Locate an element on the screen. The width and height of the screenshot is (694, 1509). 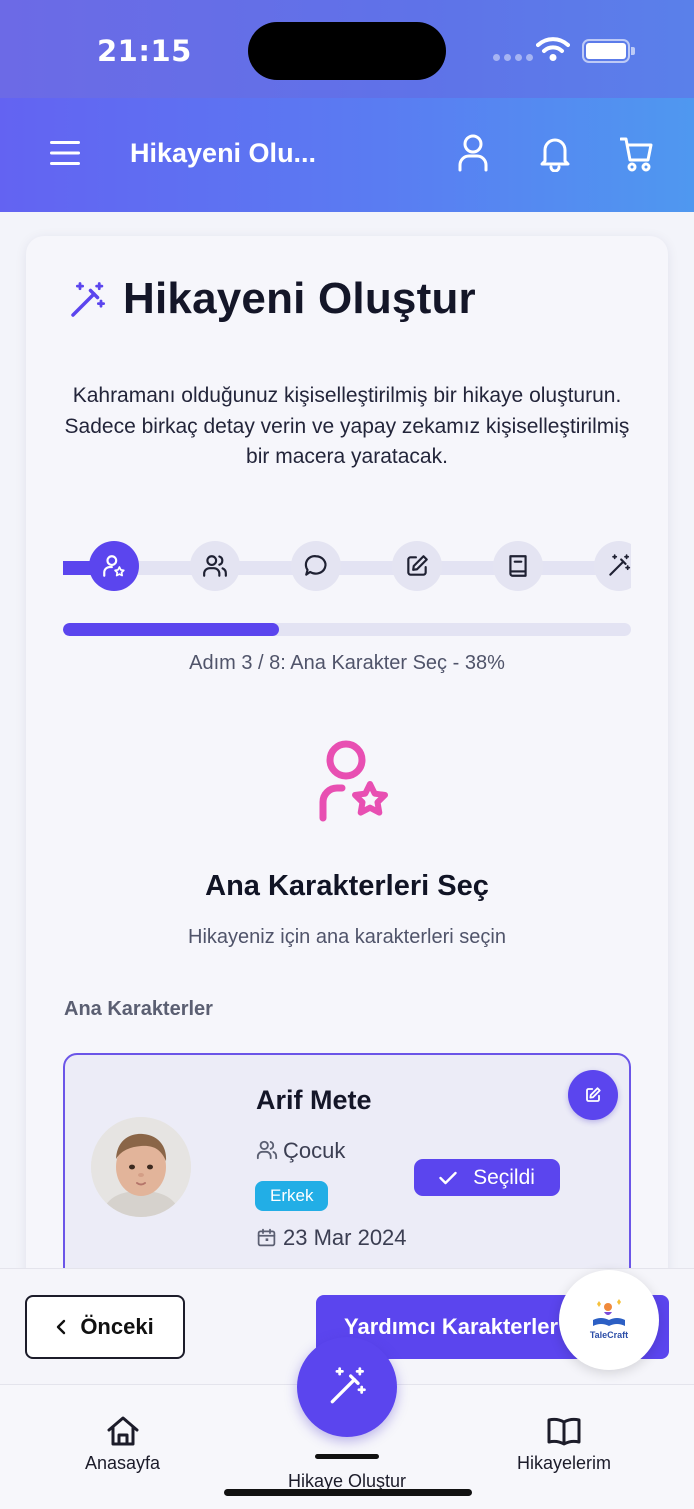
previous-label: Önceki is located at coordinates (117, 1326).